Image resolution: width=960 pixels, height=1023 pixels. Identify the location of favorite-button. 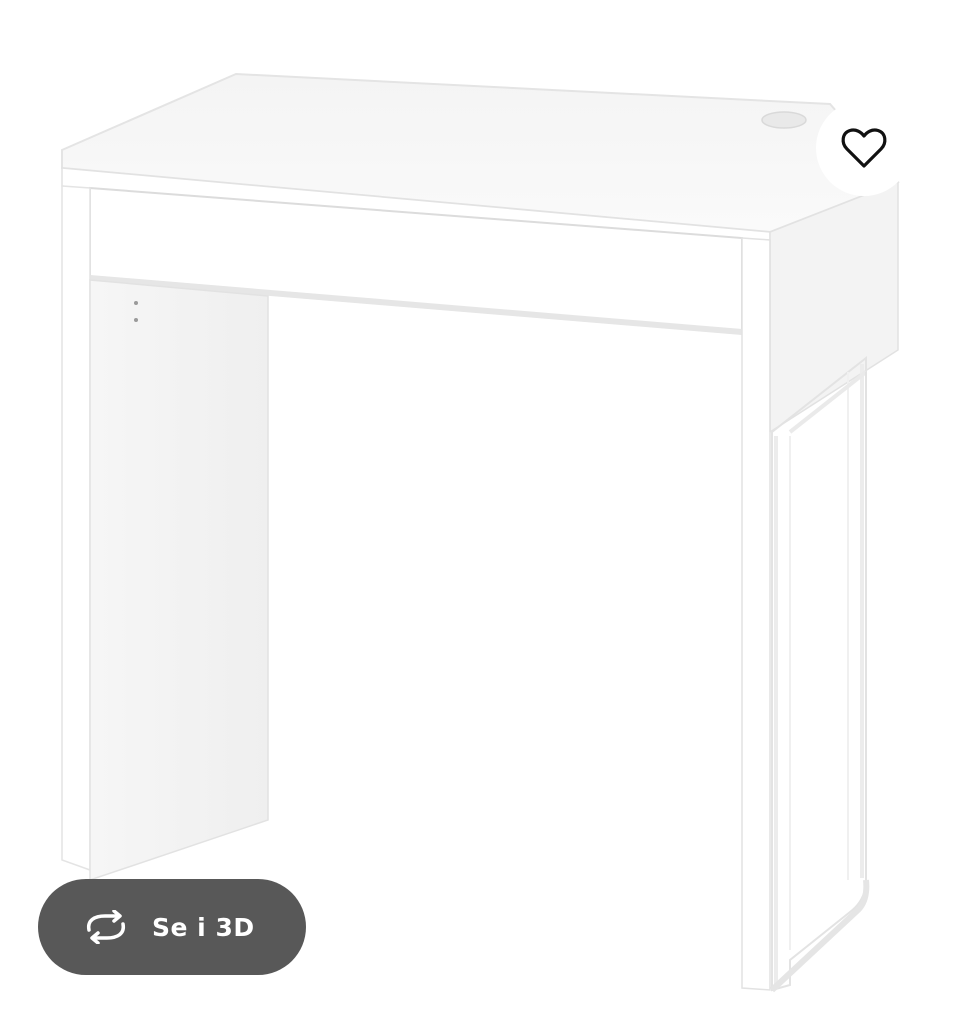
(864, 148).